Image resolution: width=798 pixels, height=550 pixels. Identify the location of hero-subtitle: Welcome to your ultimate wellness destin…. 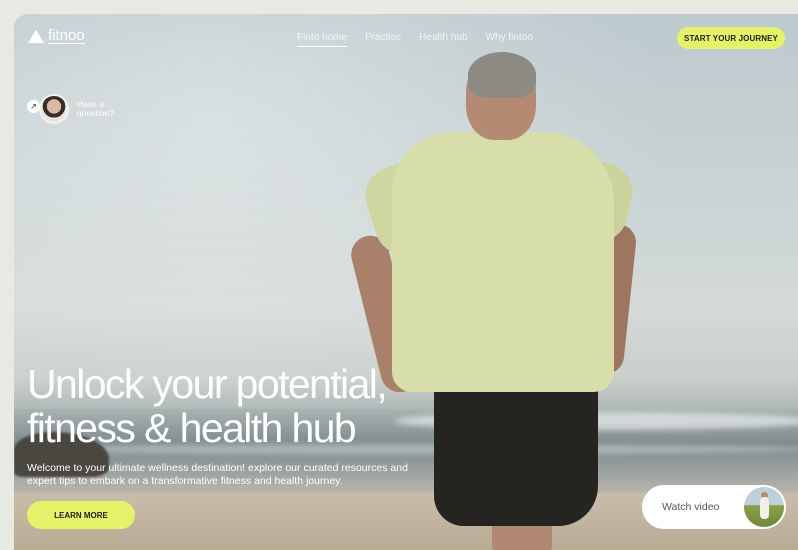
(217, 474).